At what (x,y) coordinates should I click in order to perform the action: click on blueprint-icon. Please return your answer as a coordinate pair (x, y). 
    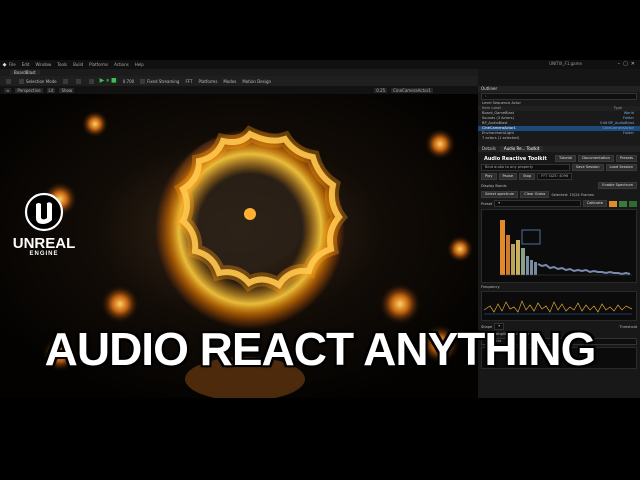
    Looking at the image, I should click on (78, 81).